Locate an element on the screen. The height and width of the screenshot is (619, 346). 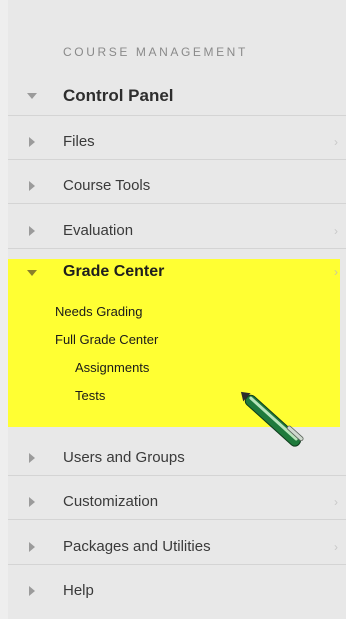
menu-item-files: Files › is located at coordinates (177, 142).